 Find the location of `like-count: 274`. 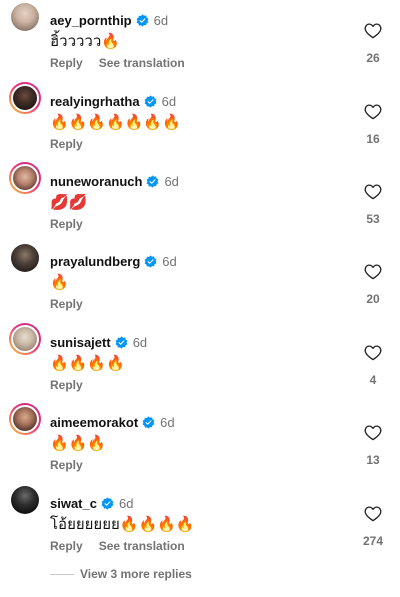

like-count: 274 is located at coordinates (373, 541).